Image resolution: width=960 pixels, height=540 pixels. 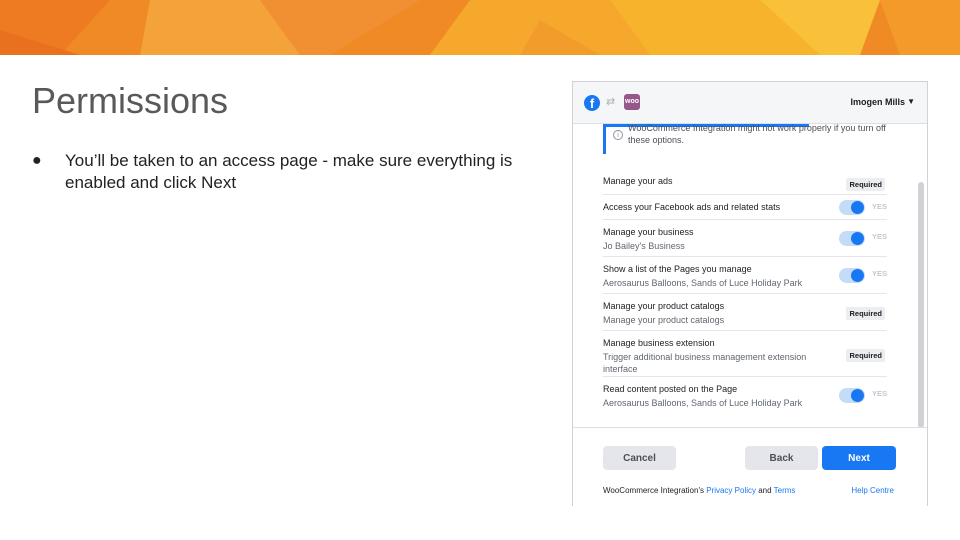 I want to click on policy-prefix: WooCommerce Integration's, so click(x=655, y=490).